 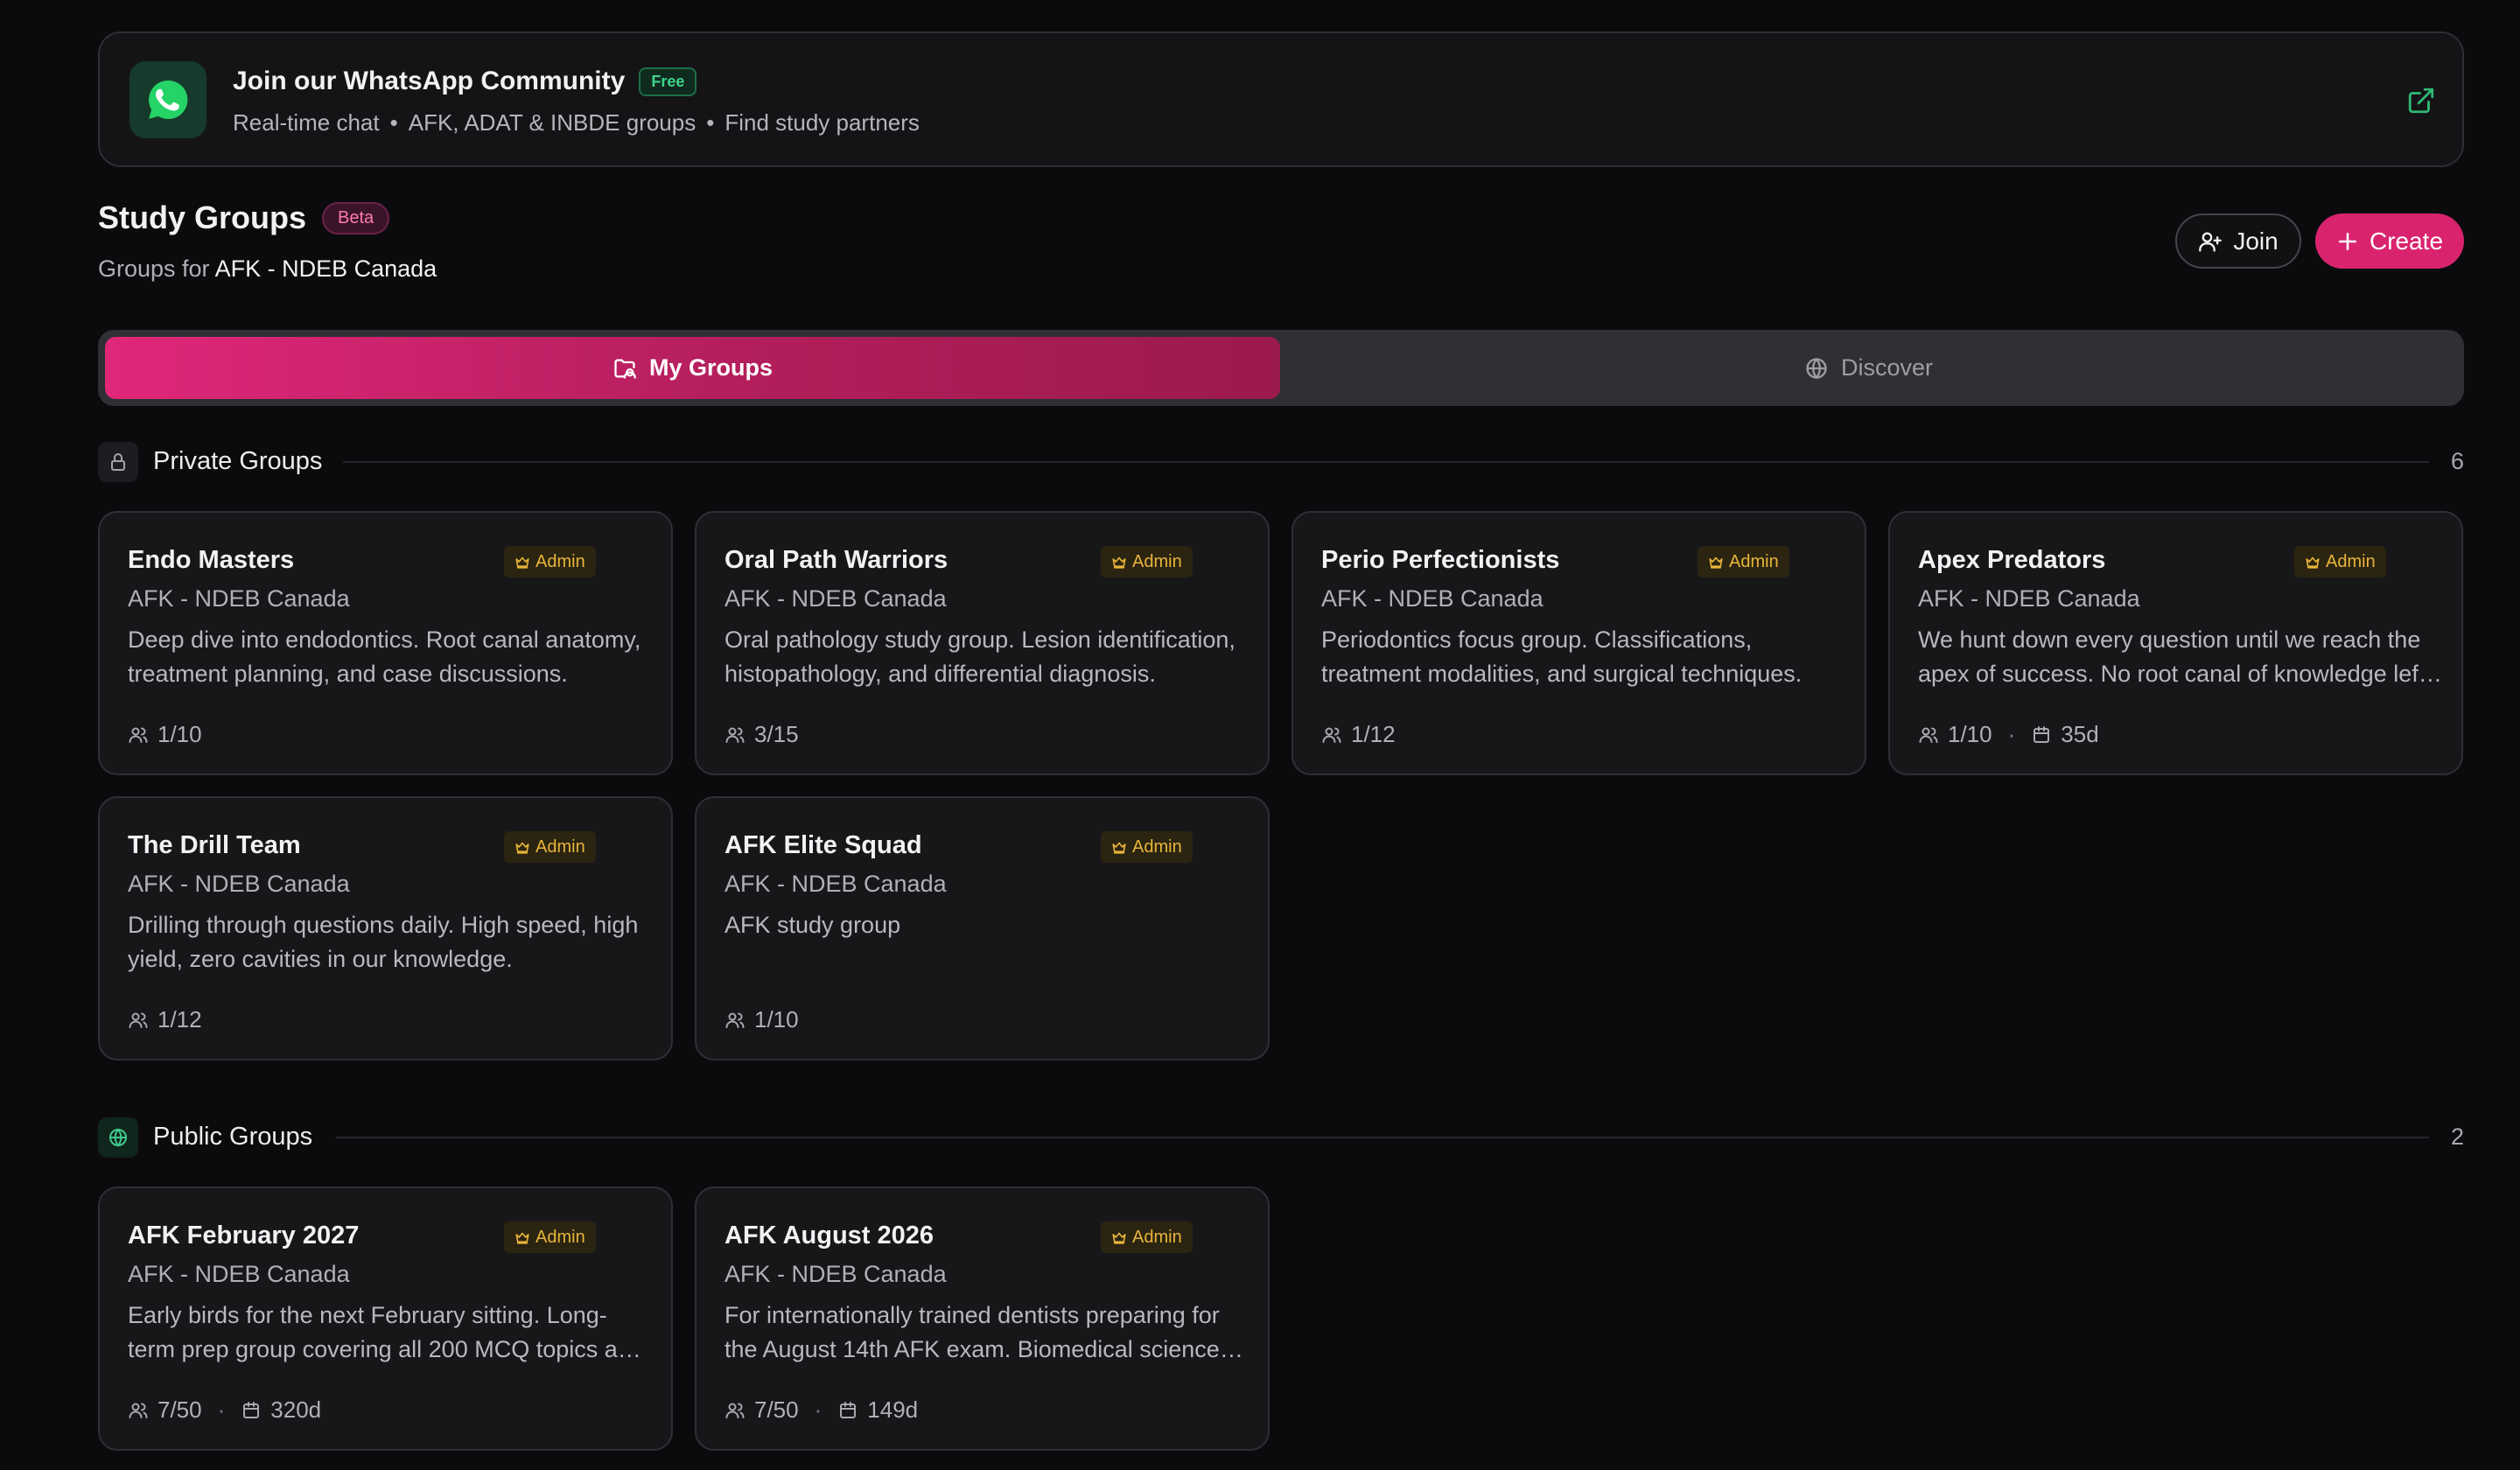 What do you see at coordinates (624, 368) in the screenshot?
I see `folder-icon` at bounding box center [624, 368].